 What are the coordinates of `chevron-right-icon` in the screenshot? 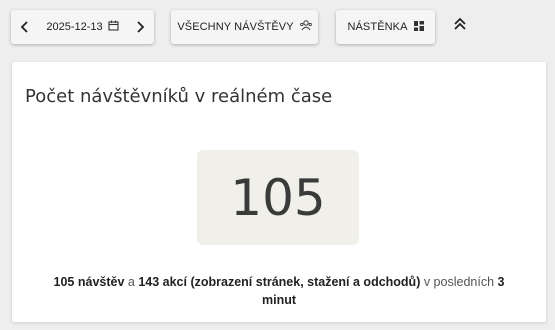 It's located at (140, 27).